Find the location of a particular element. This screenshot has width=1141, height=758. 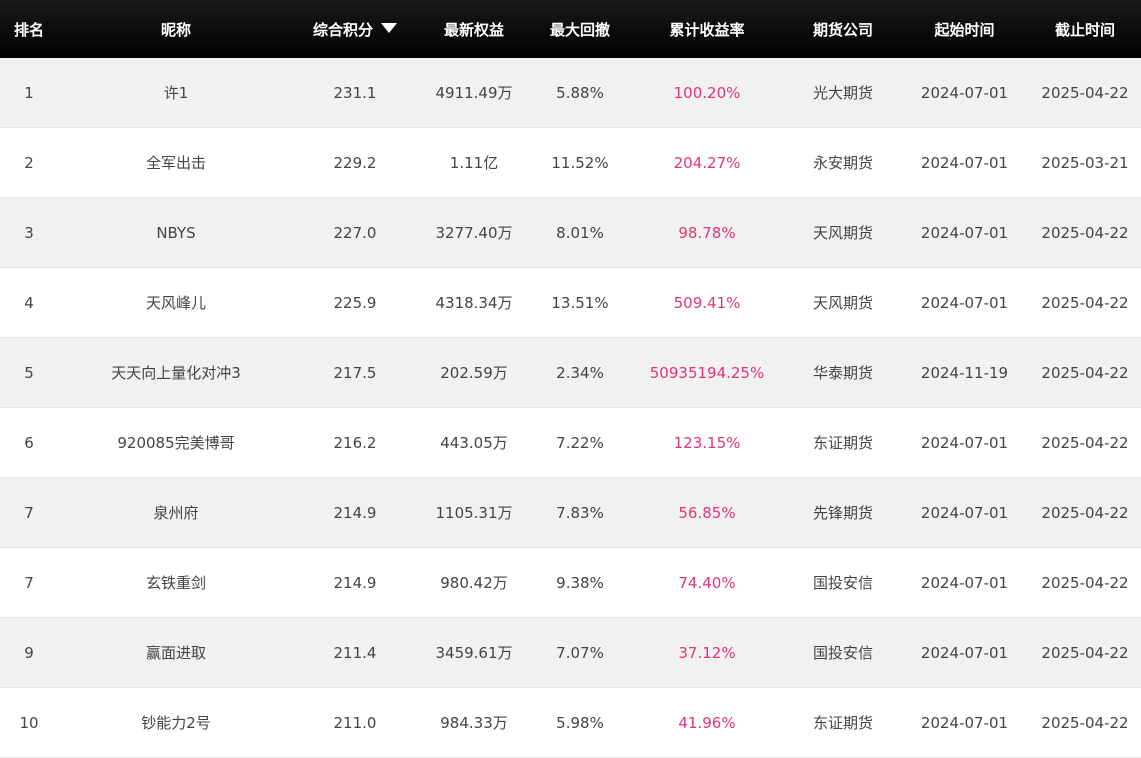

cell-nickname: 全军出击 is located at coordinates (176, 162).